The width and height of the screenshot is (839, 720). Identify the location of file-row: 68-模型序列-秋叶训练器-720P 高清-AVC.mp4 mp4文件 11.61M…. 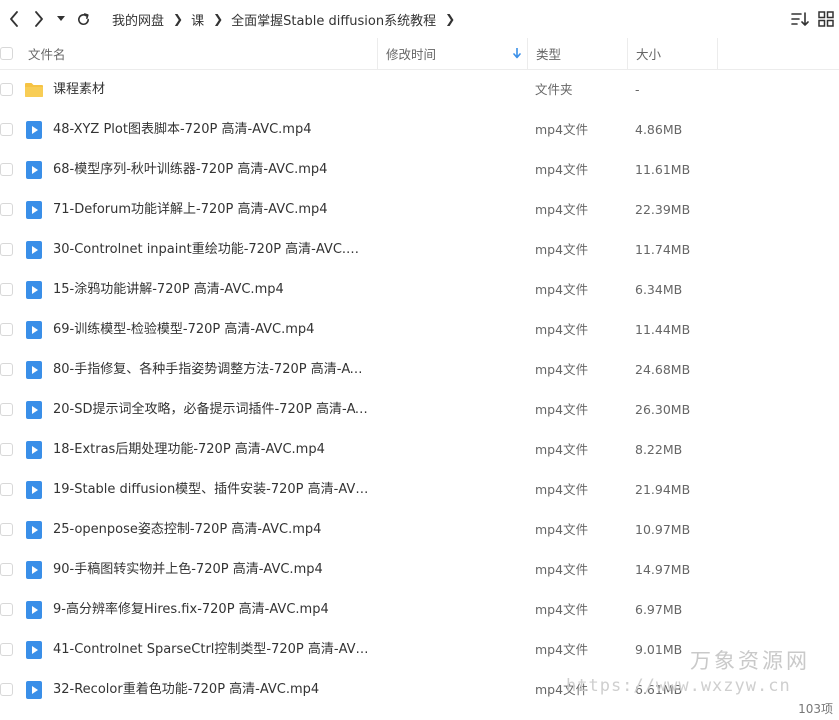
(419, 170).